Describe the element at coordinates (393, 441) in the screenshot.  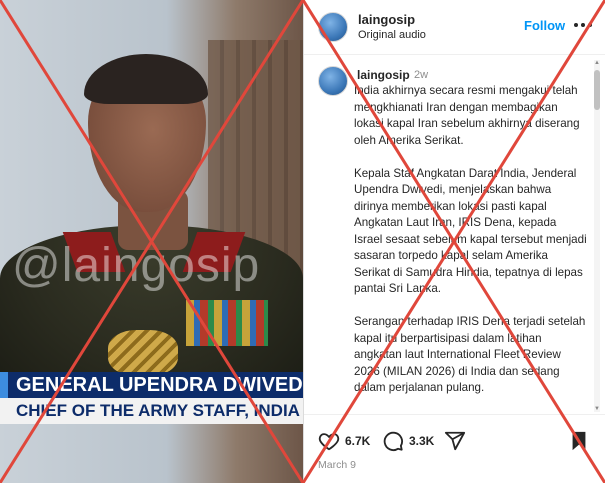
I see `comment-icon` at that location.